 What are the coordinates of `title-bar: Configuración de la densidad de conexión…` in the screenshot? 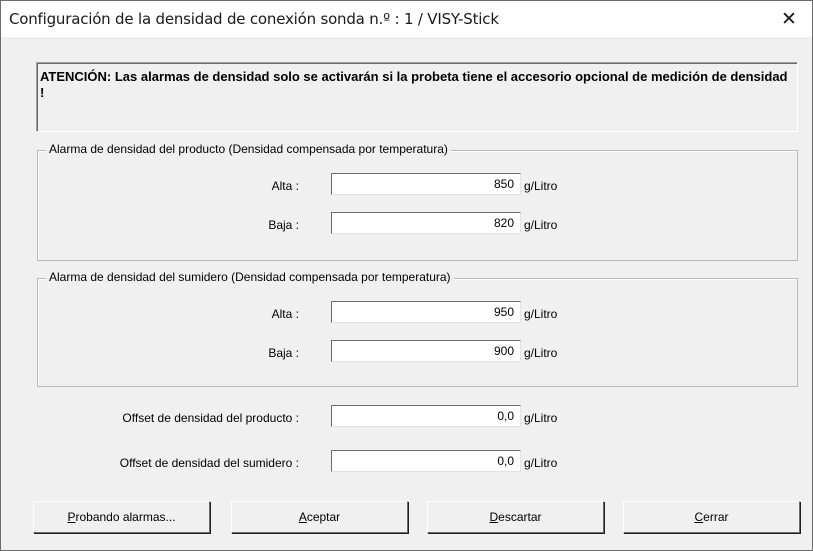 It's located at (406, 19).